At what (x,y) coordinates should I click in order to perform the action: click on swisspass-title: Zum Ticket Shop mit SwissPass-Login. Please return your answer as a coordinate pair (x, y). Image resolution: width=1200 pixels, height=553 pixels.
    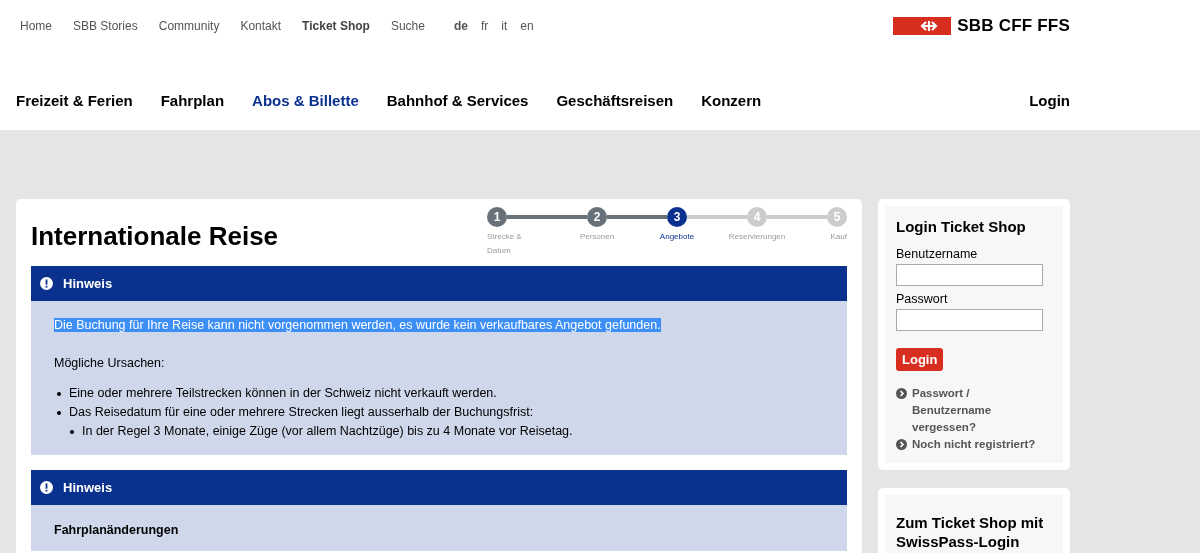
    Looking at the image, I should click on (970, 532).